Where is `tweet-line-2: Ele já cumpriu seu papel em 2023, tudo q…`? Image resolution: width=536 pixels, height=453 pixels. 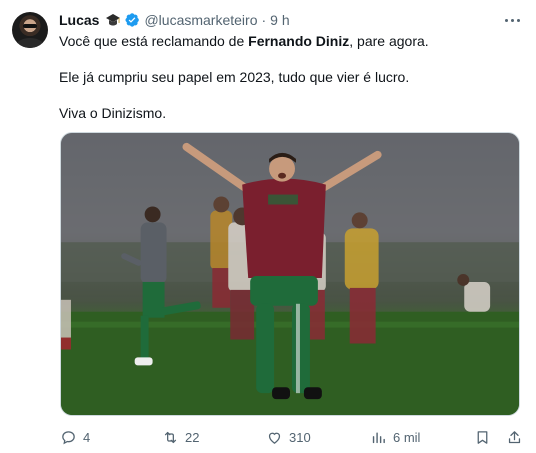 tweet-line-2: Ele já cumpriu seu papel em 2023, tudo q… is located at coordinates (234, 77).